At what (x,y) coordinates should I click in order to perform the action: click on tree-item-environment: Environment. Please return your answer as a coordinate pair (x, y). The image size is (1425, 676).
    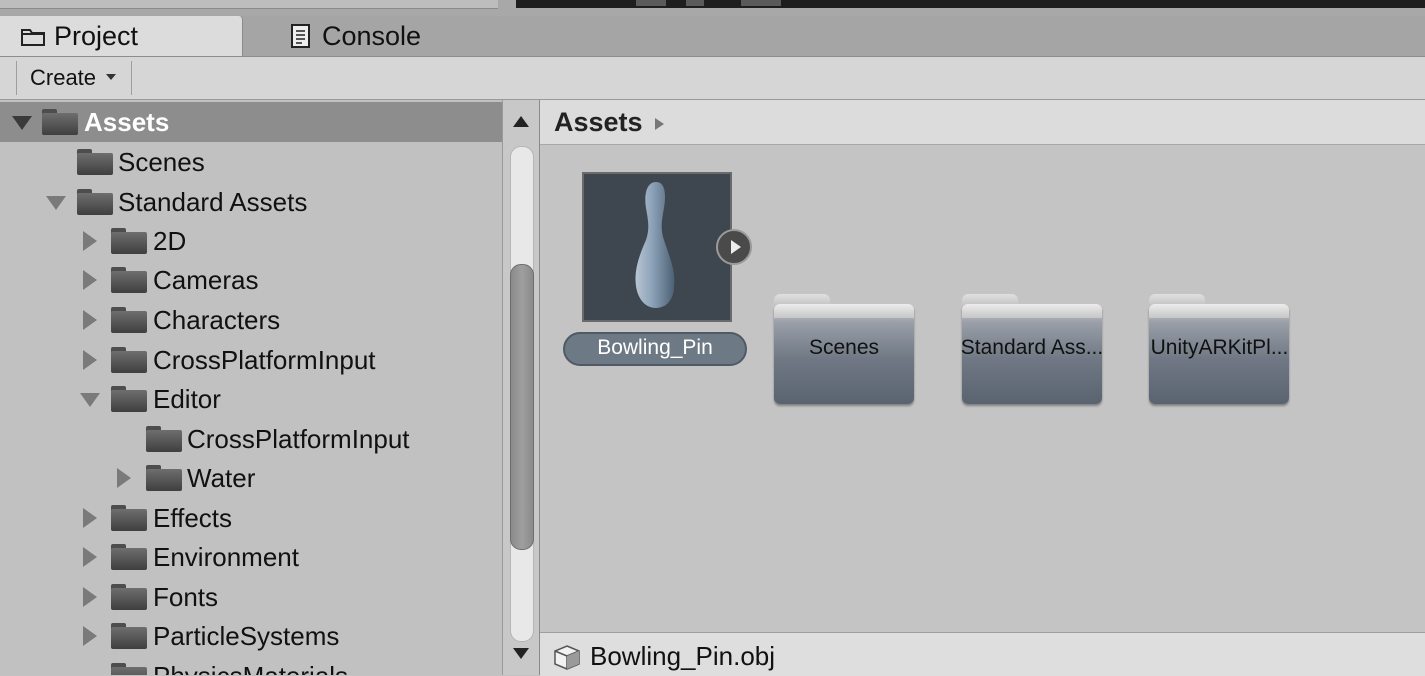
    Looking at the image, I should click on (251, 557).